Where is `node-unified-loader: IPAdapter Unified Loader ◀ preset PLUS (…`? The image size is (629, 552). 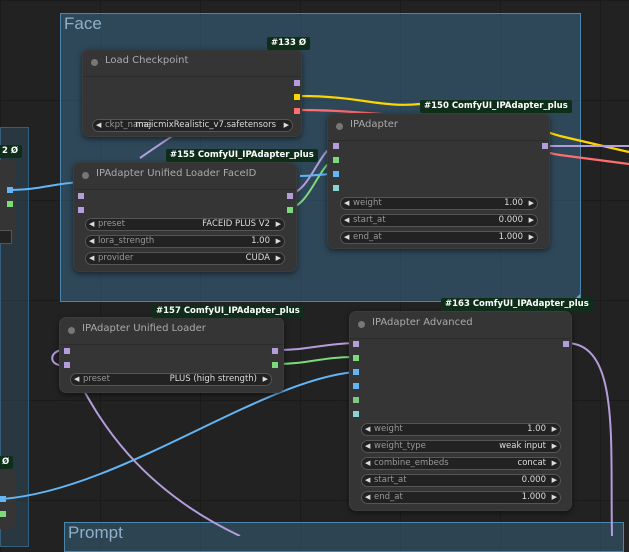
node-unified-loader: IPAdapter Unified Loader ◀ preset PLUS (… is located at coordinates (171, 355).